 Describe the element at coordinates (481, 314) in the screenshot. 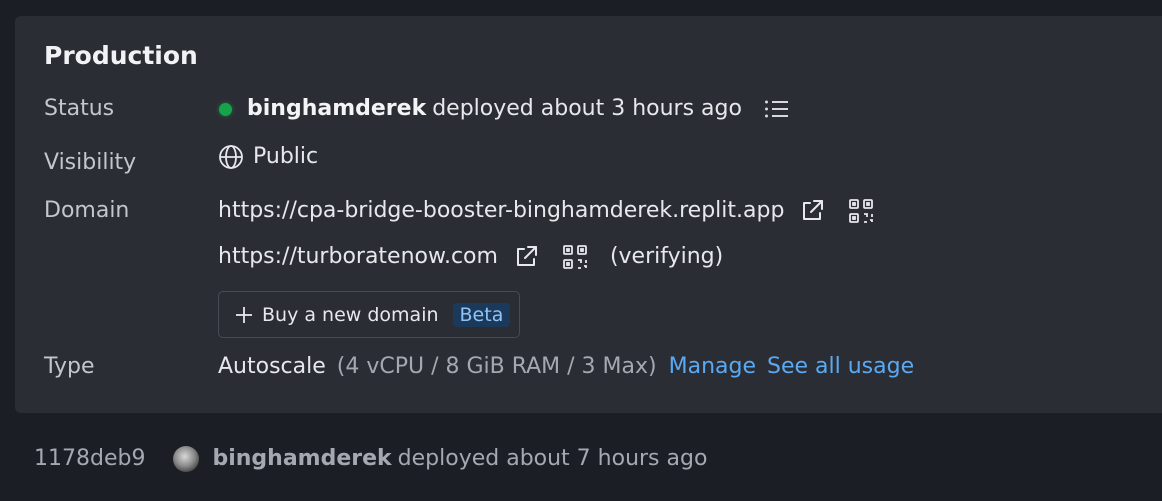

I see `beta-badge: Beta` at that location.